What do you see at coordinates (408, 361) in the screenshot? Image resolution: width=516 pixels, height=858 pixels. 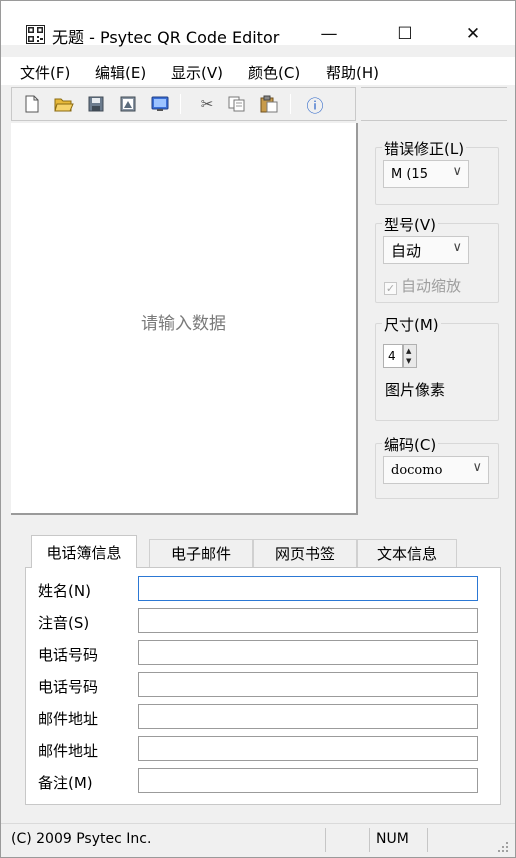 I see `spinner-down-icon: ▼` at bounding box center [408, 361].